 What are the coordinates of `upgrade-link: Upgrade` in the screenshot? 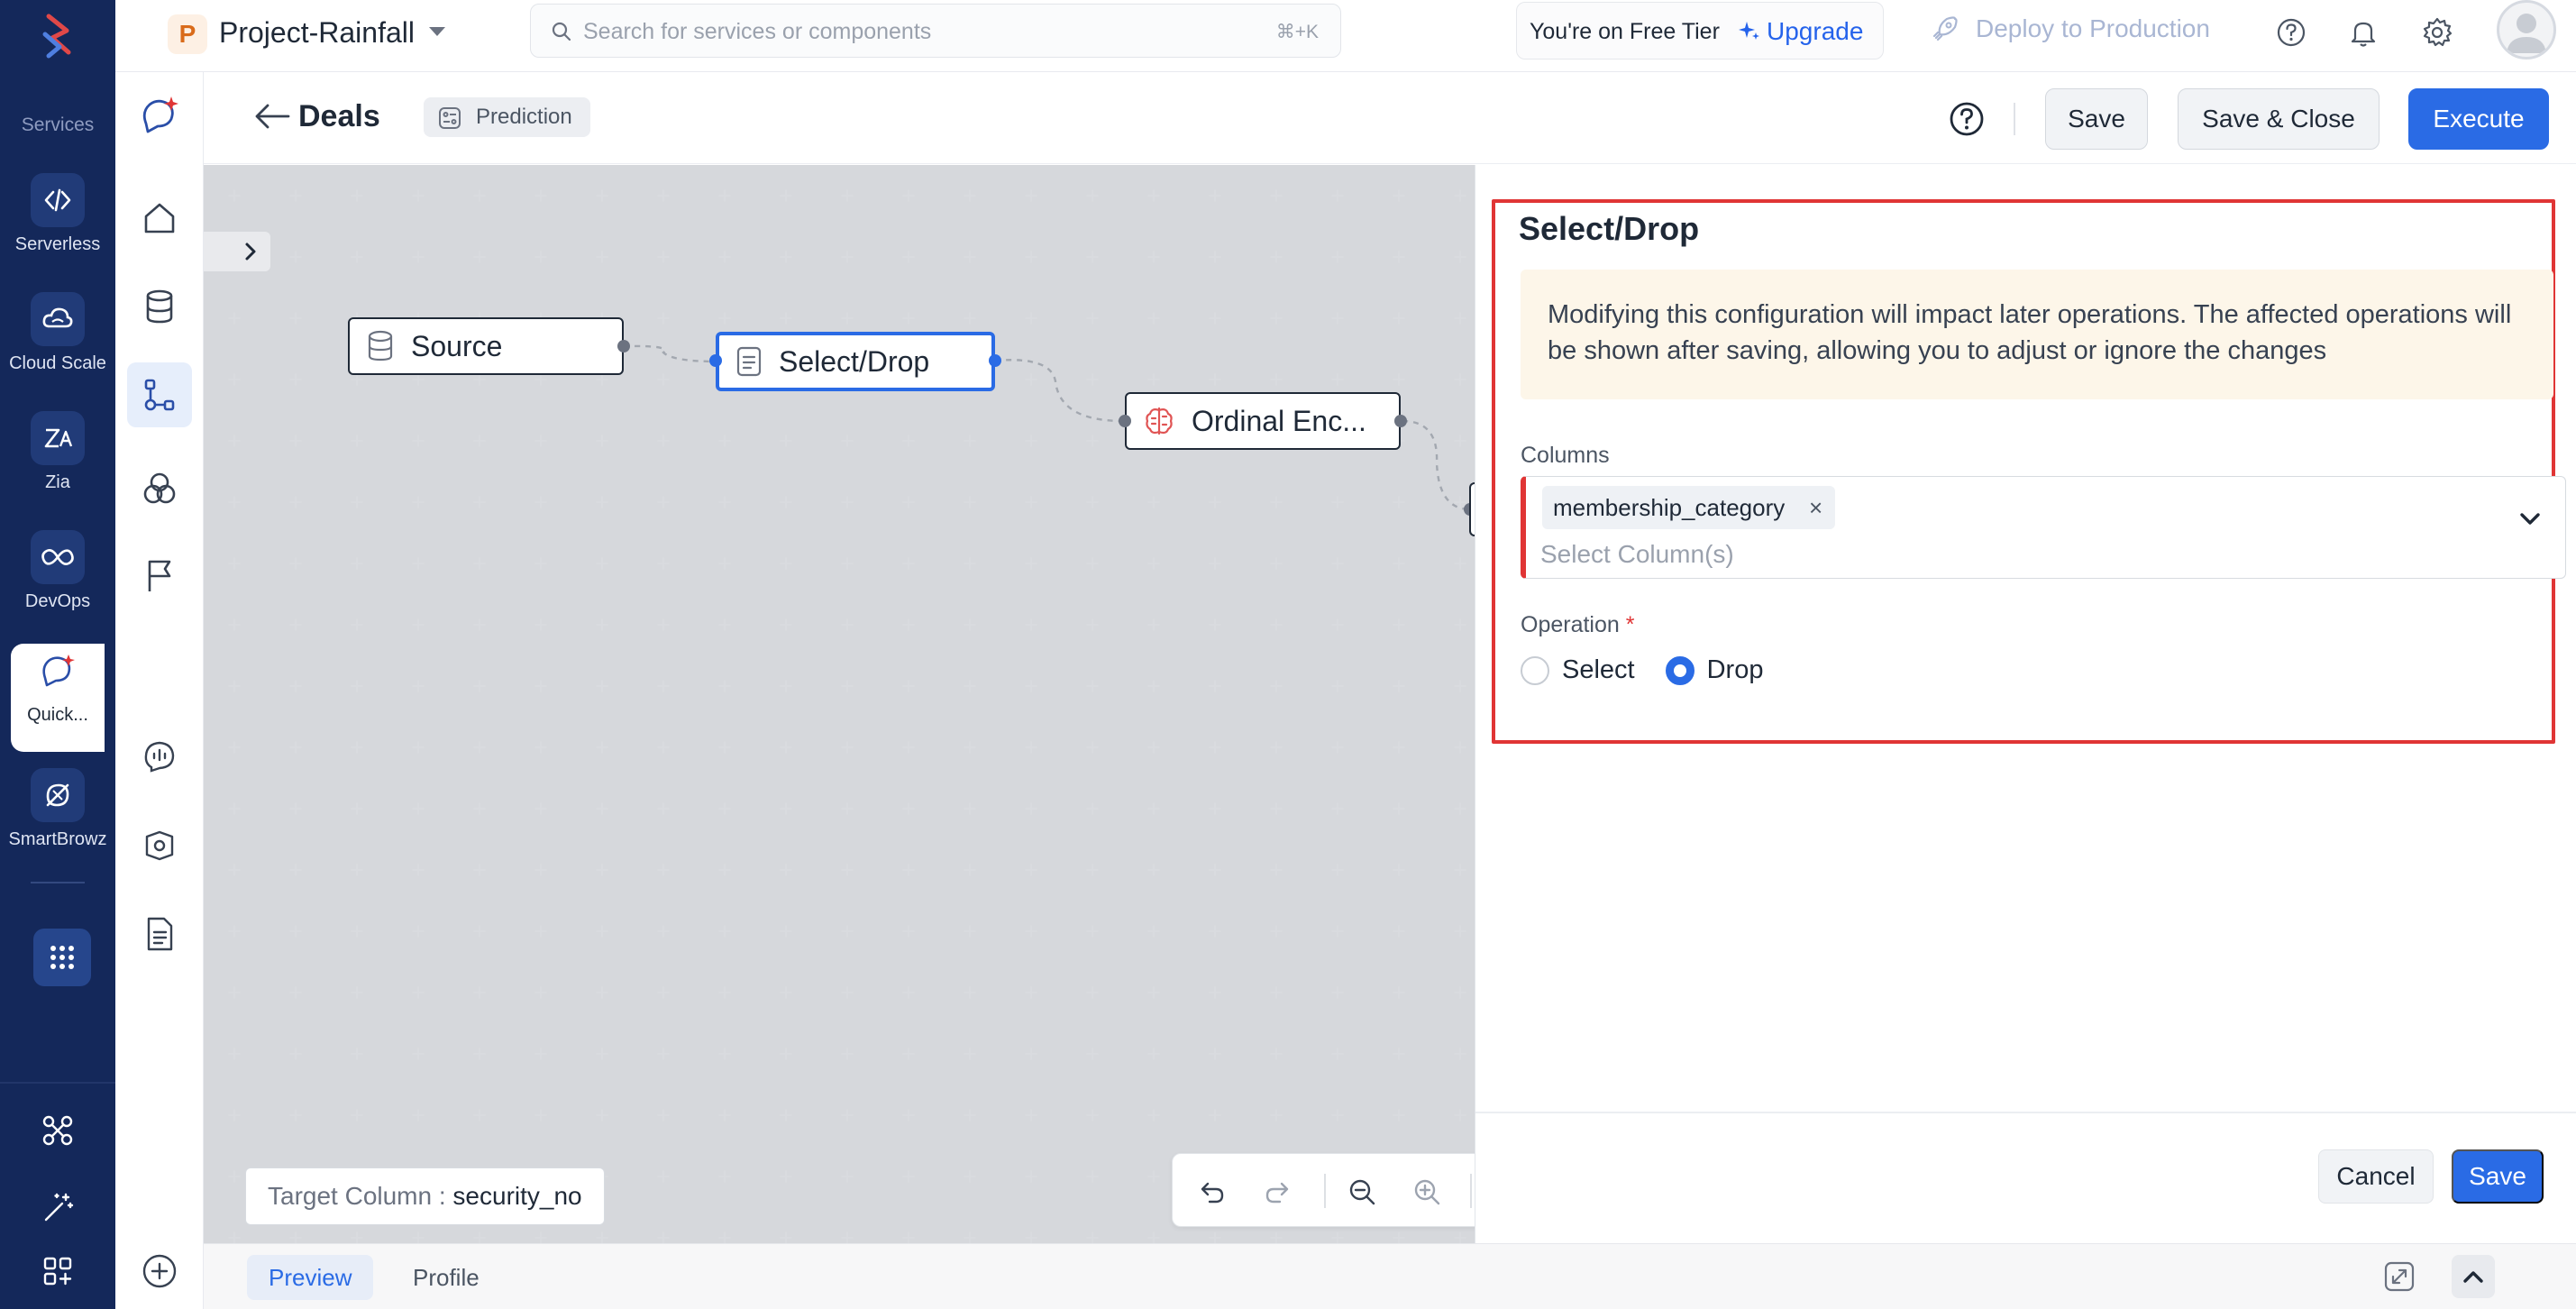 It's located at (1800, 32).